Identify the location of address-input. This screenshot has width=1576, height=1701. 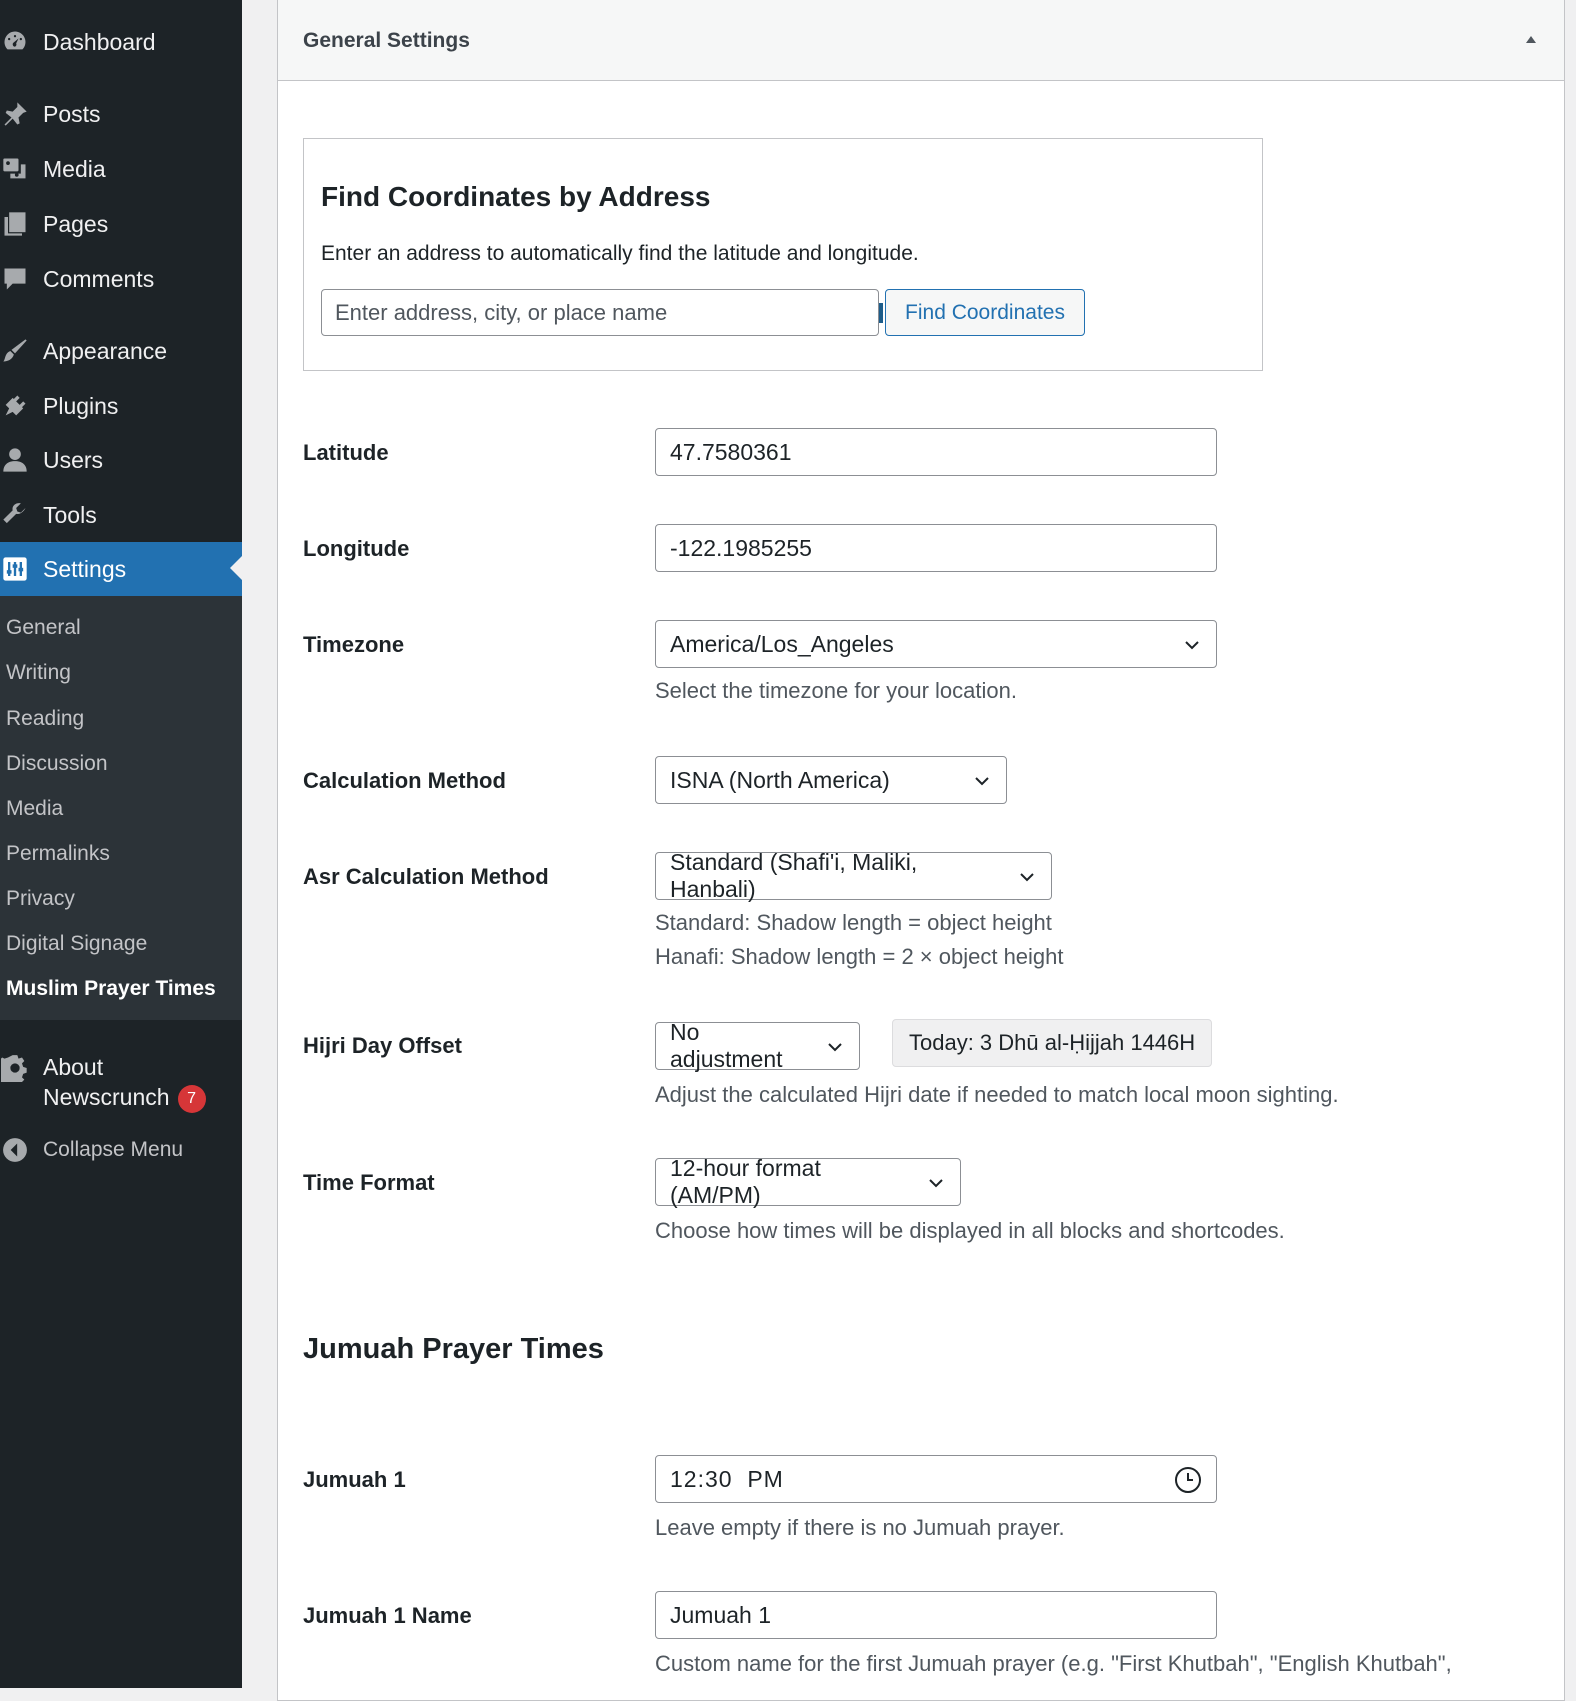
(600, 312).